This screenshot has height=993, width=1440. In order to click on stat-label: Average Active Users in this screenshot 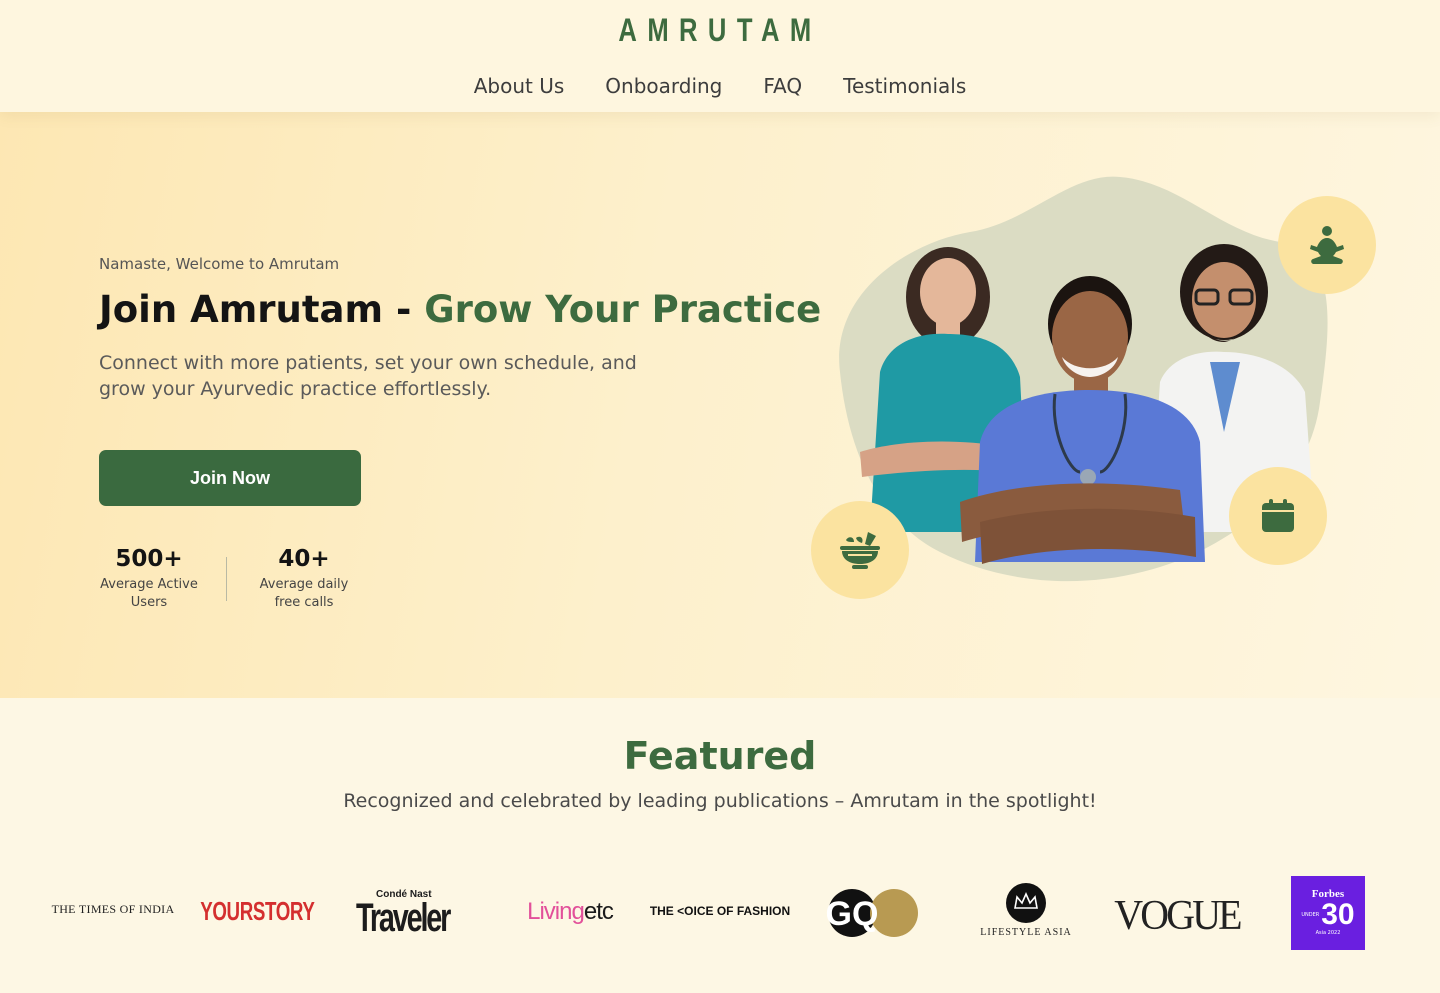, I will do `click(149, 593)`.